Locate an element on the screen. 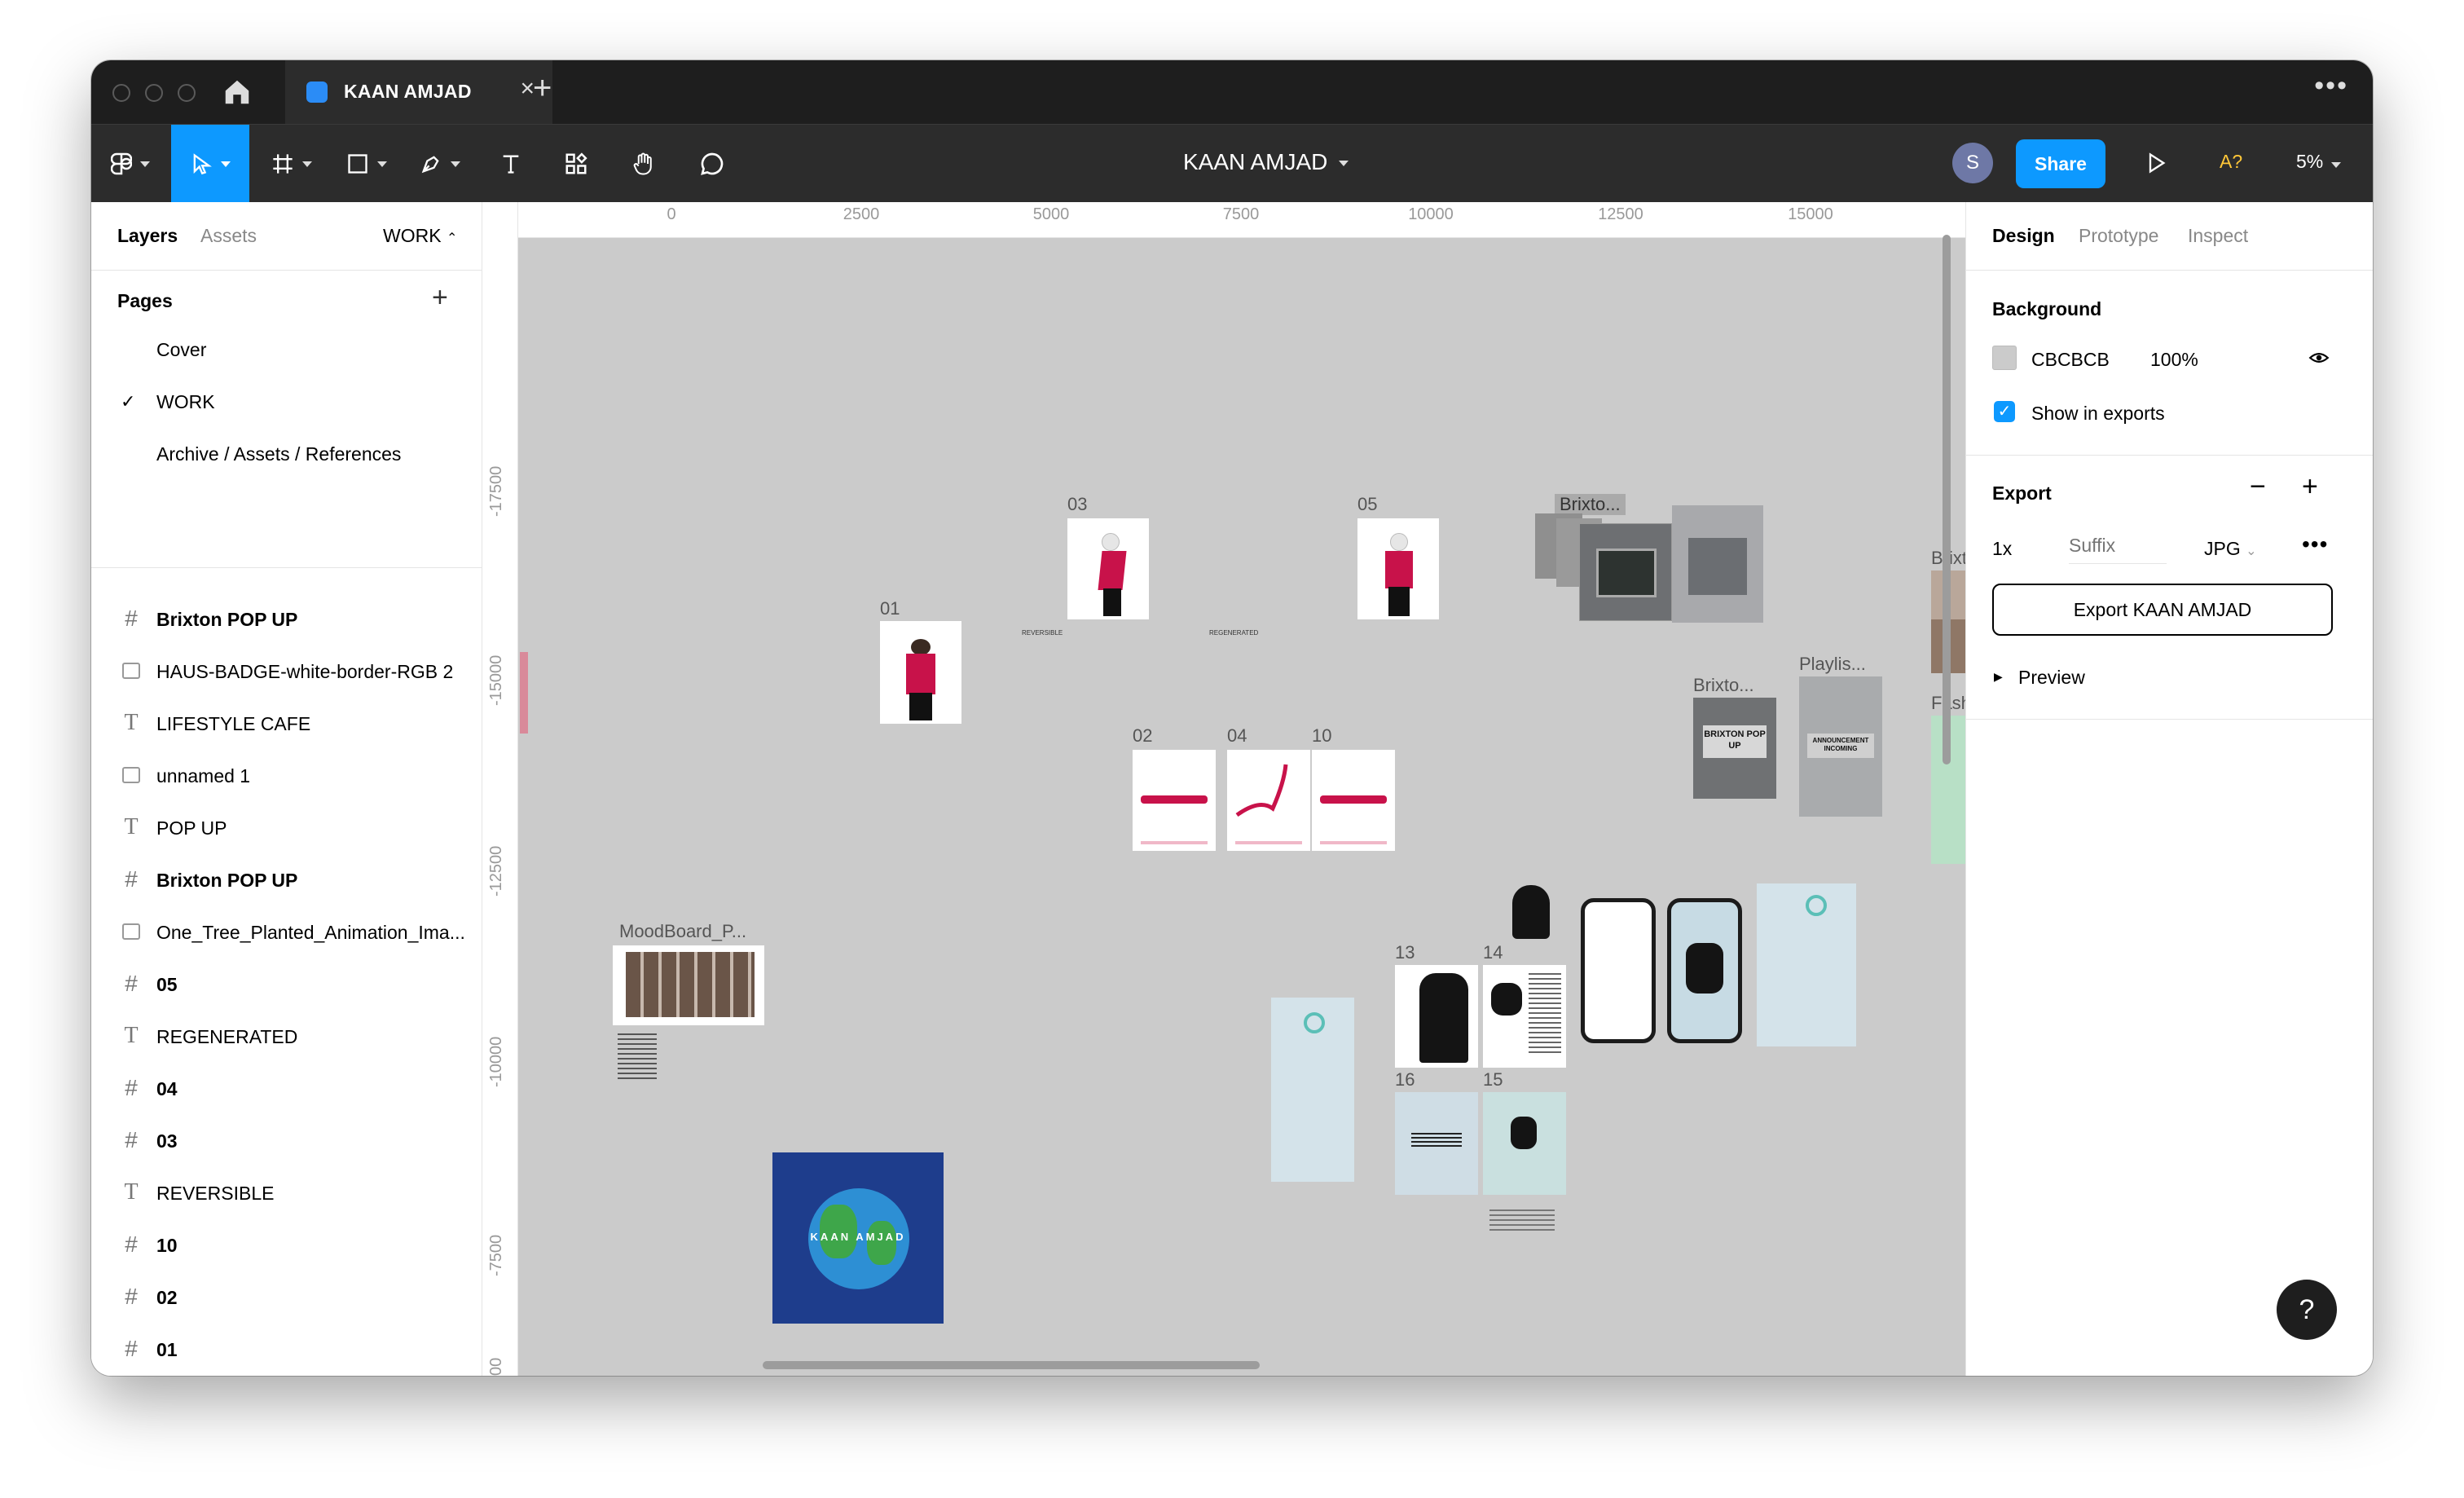  moodboard-frame is located at coordinates (688, 985).